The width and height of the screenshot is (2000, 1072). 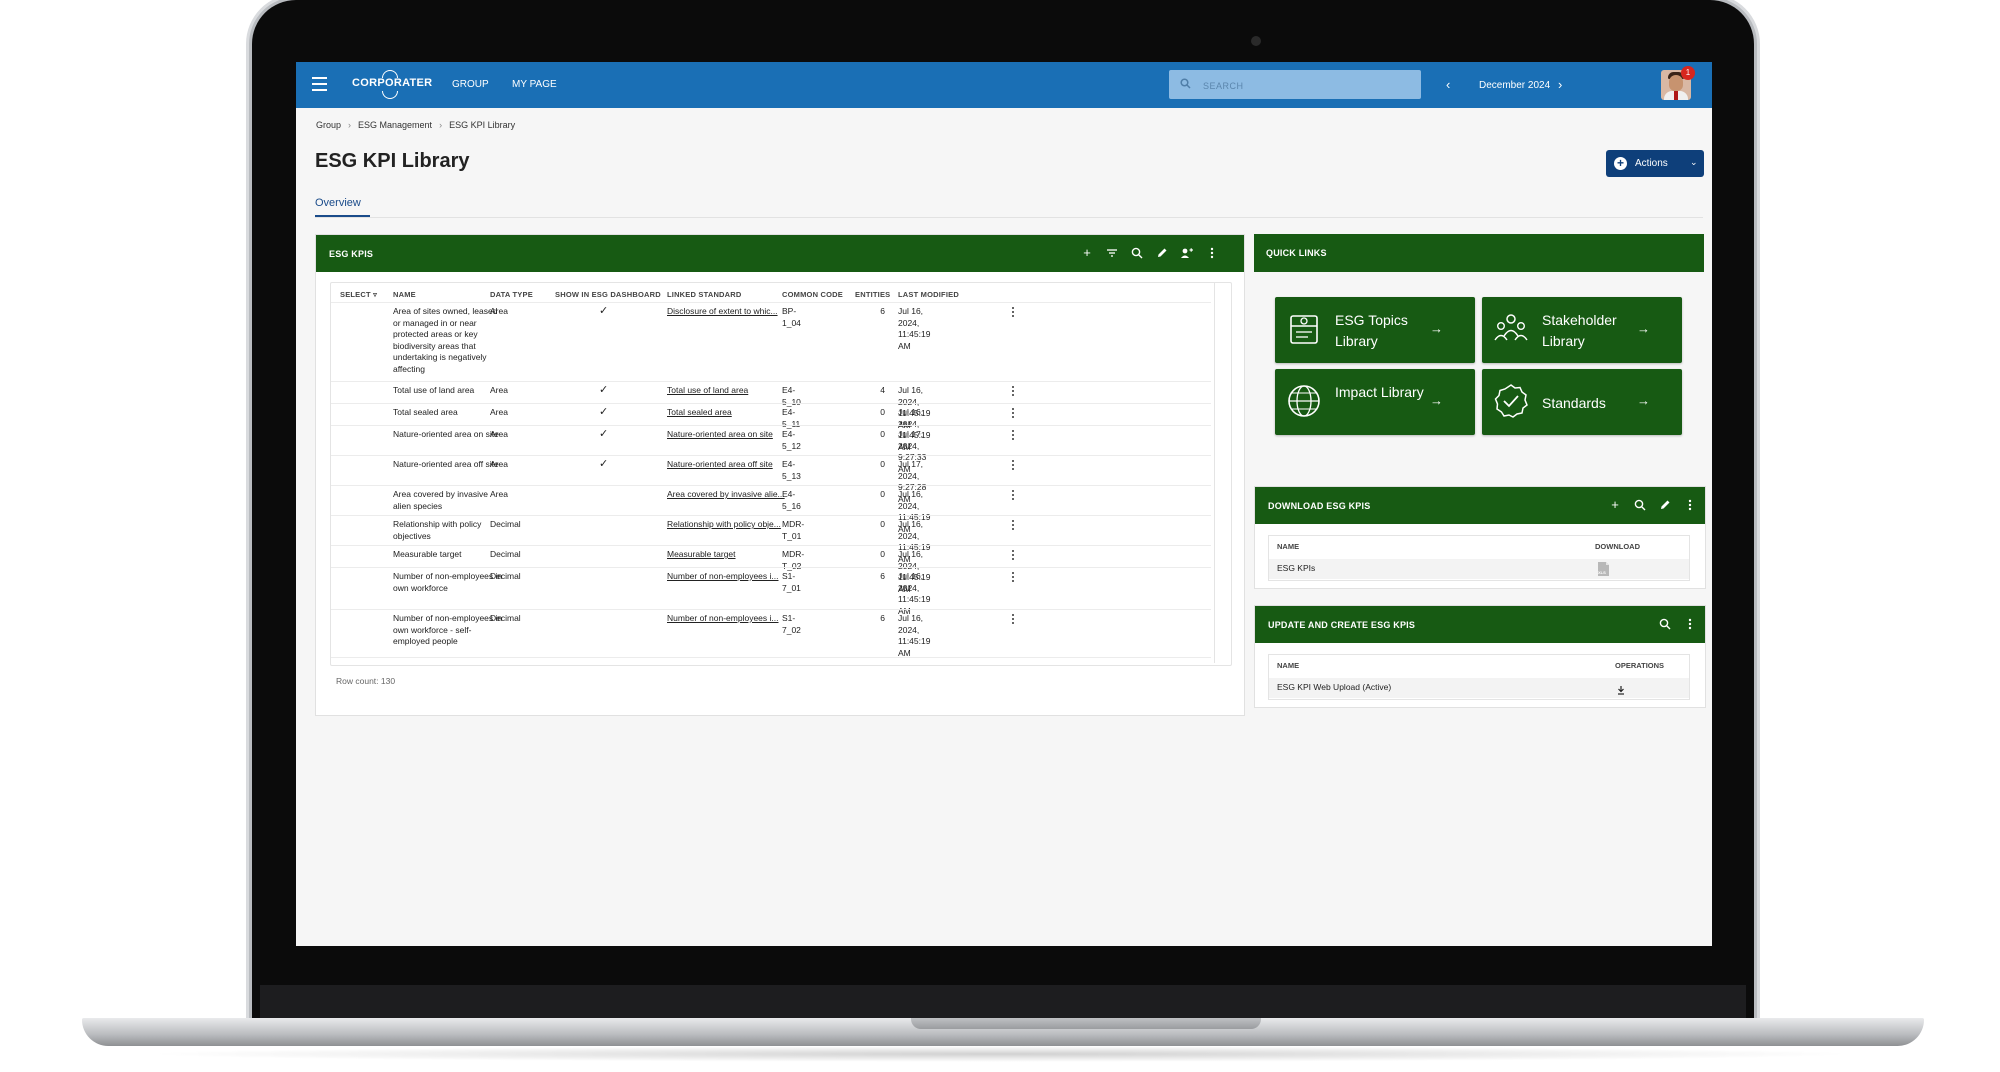 I want to click on kpi-last-modified: Jul 16, 2024, 11:45:19 AM, so click(x=914, y=593).